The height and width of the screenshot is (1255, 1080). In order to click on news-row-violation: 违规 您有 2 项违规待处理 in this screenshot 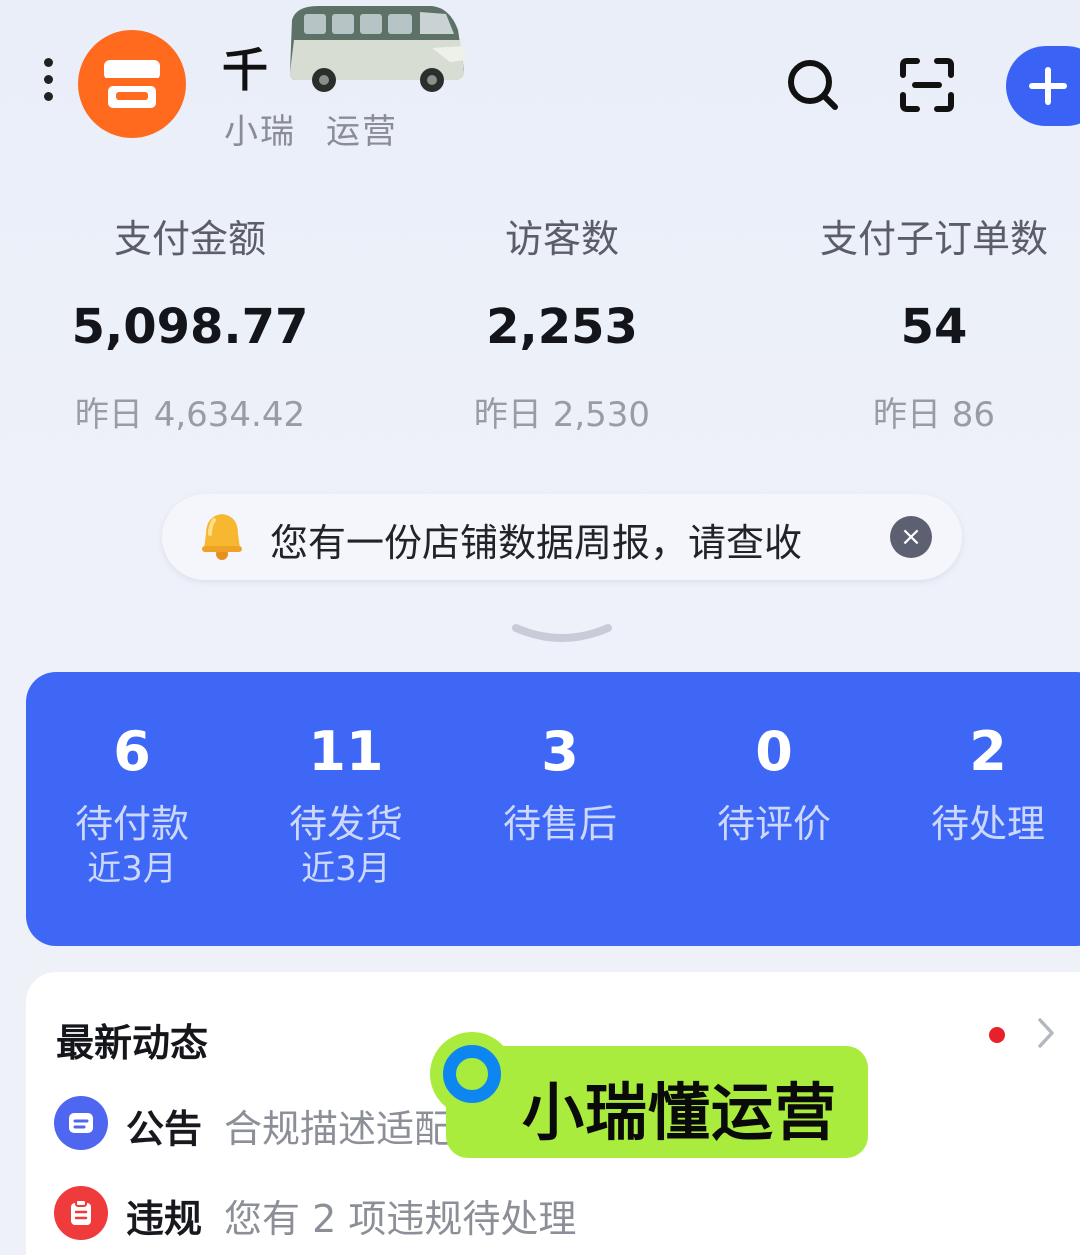, I will do `click(554, 1212)`.